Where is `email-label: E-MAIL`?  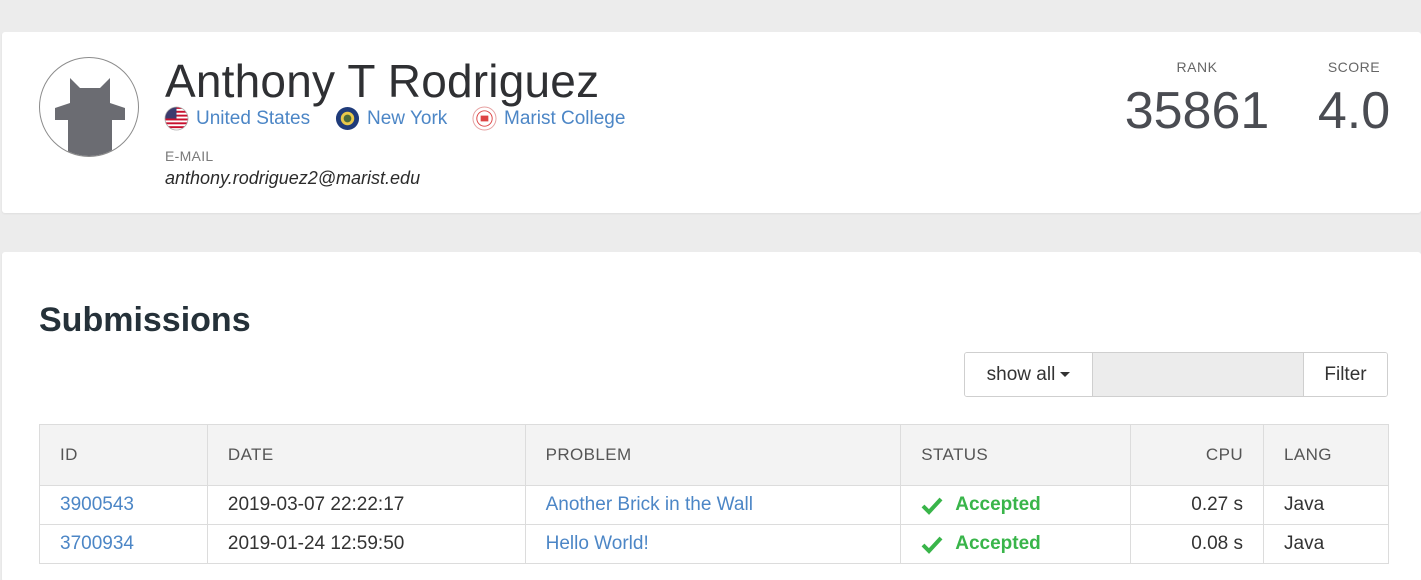
email-label: E-MAIL is located at coordinates (189, 156).